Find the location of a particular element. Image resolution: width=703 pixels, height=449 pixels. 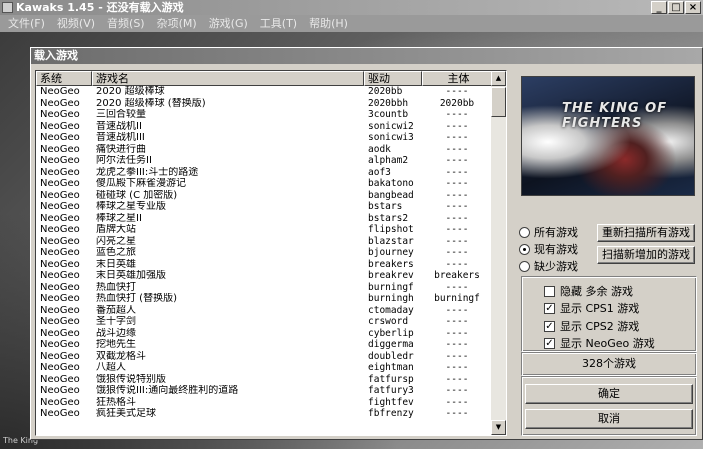

scan-new-button: 扫描新增加的游戏 is located at coordinates (646, 255).